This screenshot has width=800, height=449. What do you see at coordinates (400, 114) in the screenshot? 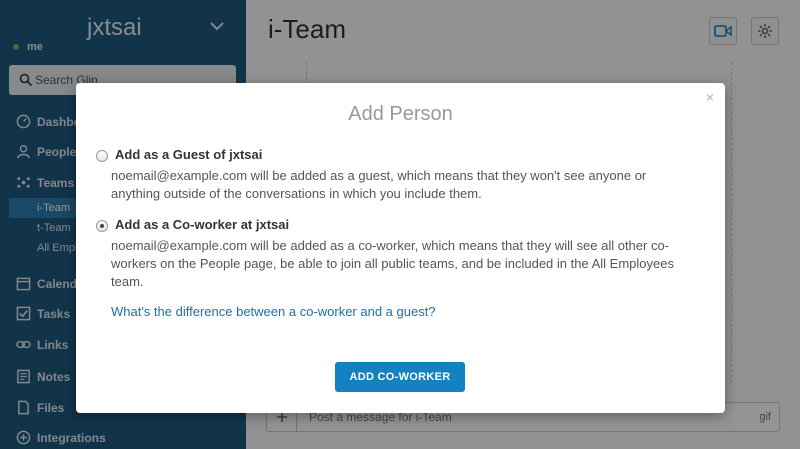
I see `dialog-title: Add Person` at bounding box center [400, 114].